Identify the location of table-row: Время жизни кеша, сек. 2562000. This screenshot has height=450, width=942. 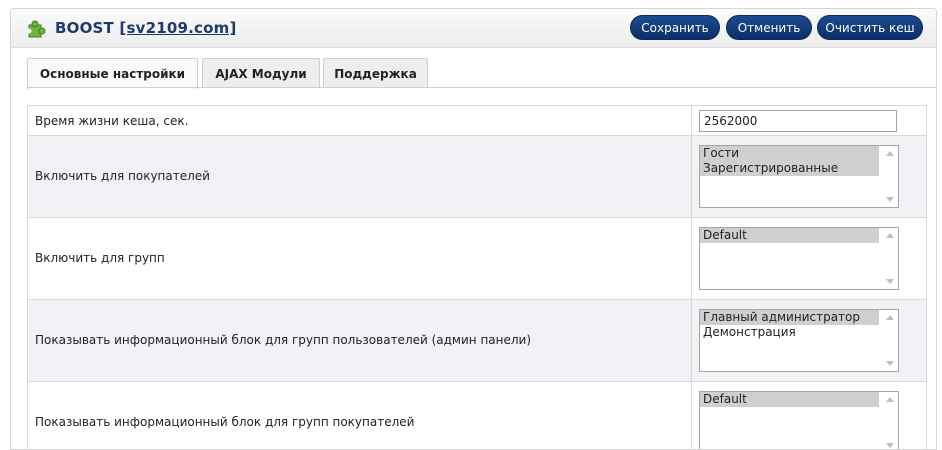
(477, 121).